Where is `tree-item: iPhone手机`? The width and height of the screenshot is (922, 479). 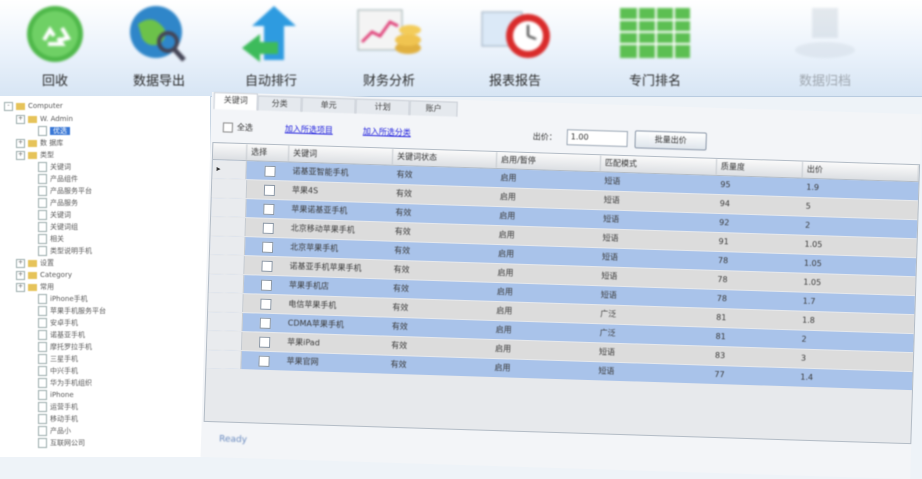
tree-item: iPhone手机 is located at coordinates (63, 299).